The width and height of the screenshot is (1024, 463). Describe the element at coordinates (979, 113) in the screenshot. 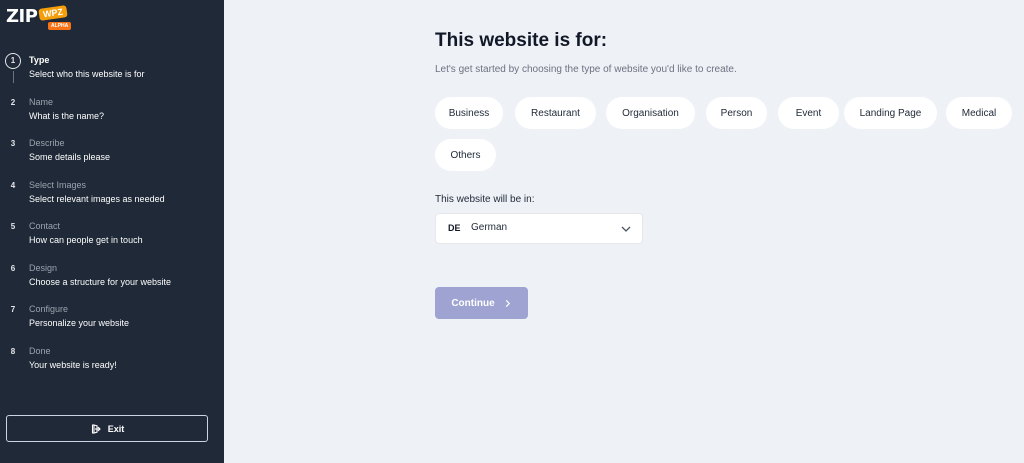

I see `type-chip-medical: Medical` at that location.